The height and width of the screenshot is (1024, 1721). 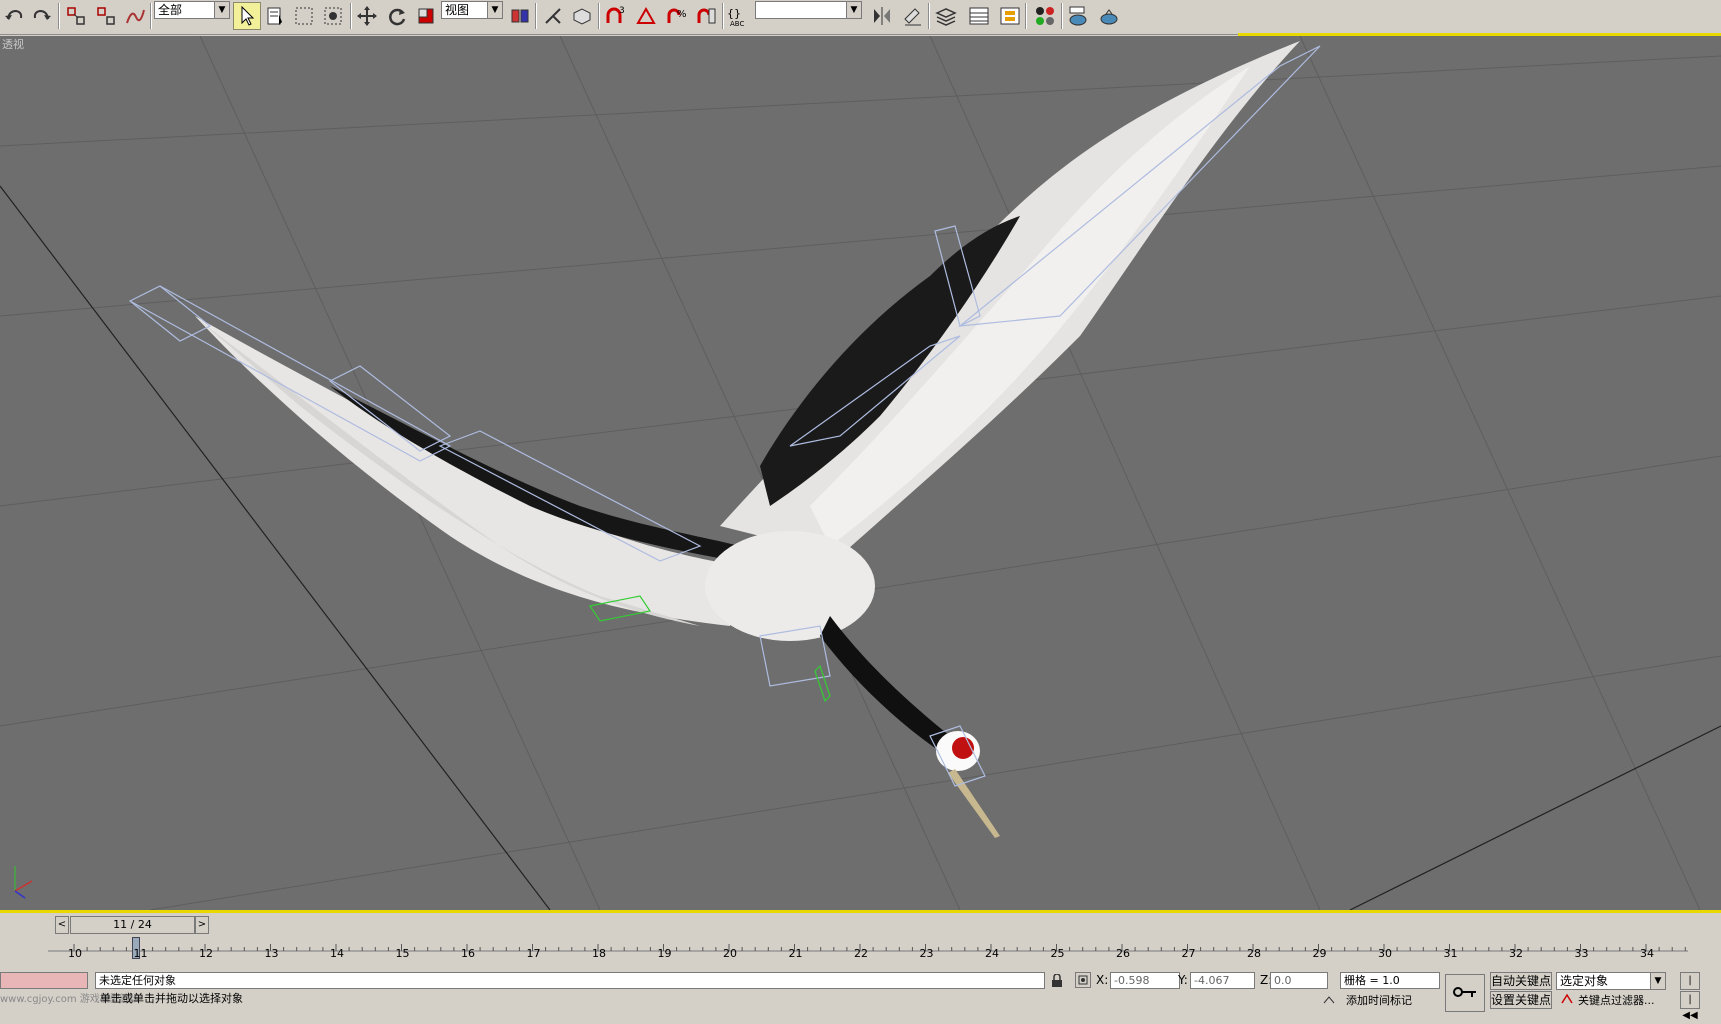 What do you see at coordinates (44, 980) in the screenshot?
I see `script-listener` at bounding box center [44, 980].